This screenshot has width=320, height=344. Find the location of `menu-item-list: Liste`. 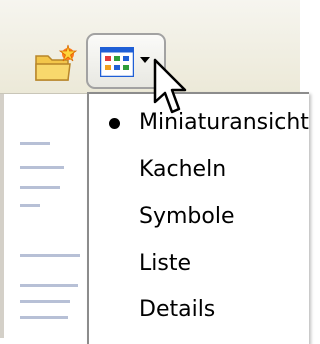

menu-item-list: Liste is located at coordinates (199, 264).